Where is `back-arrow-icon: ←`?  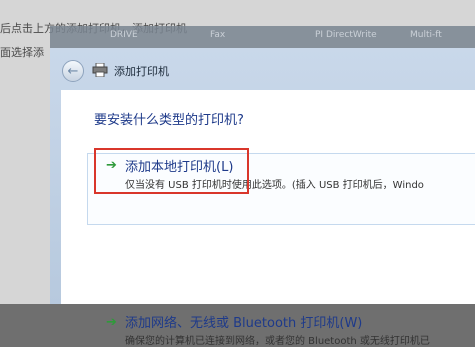
back-arrow-icon: ← is located at coordinates (73, 71).